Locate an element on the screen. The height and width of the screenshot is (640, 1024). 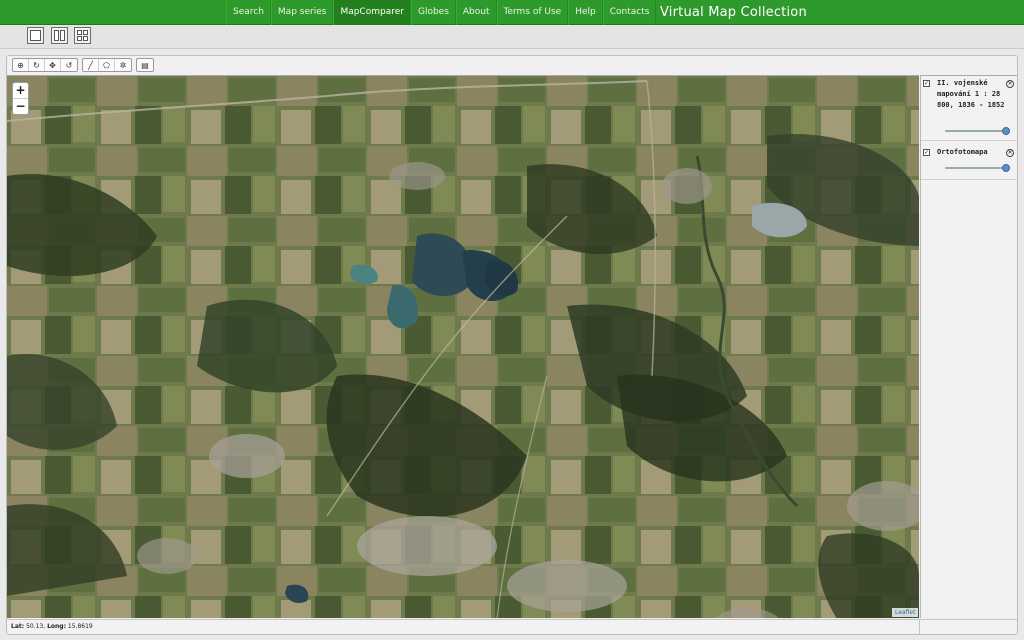
table-tools: ▤ is located at coordinates (145, 65).